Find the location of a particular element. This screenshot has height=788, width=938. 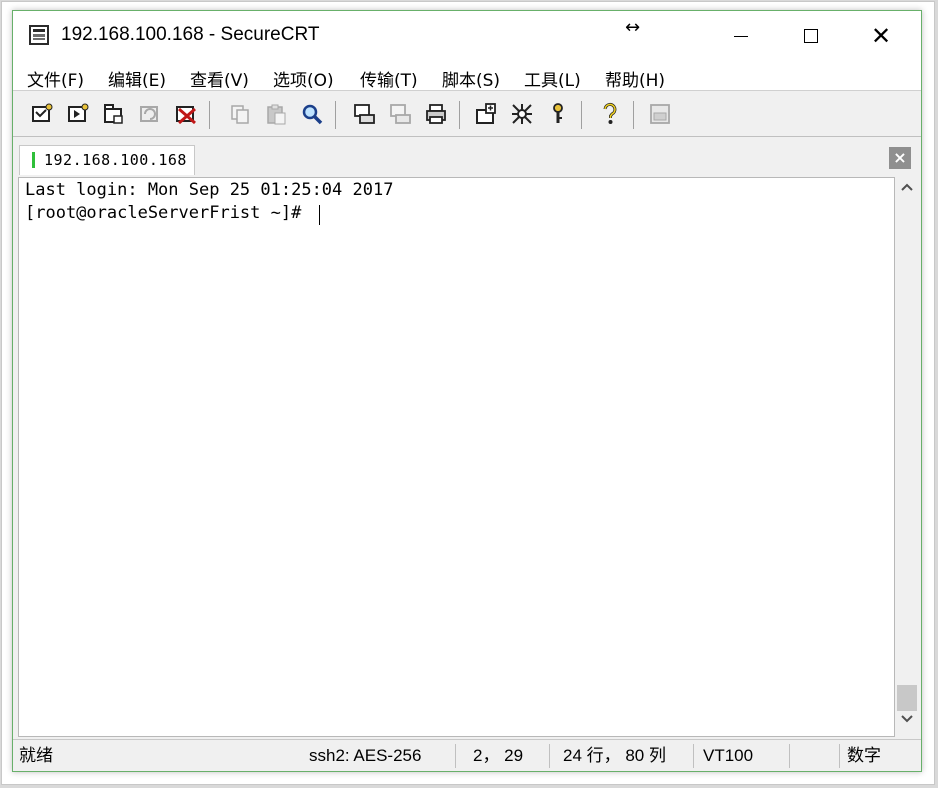

print-selection-icon is located at coordinates (400, 114).